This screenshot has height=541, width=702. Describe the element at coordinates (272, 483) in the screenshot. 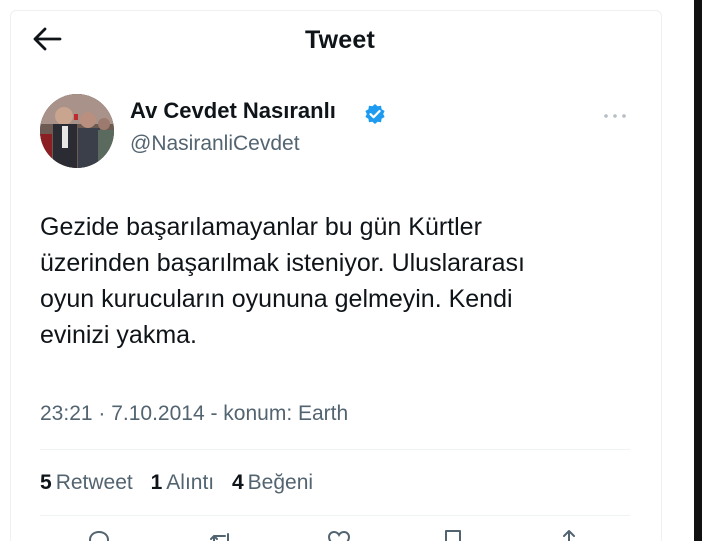

I see `like-count: 4 Beğeni` at that location.